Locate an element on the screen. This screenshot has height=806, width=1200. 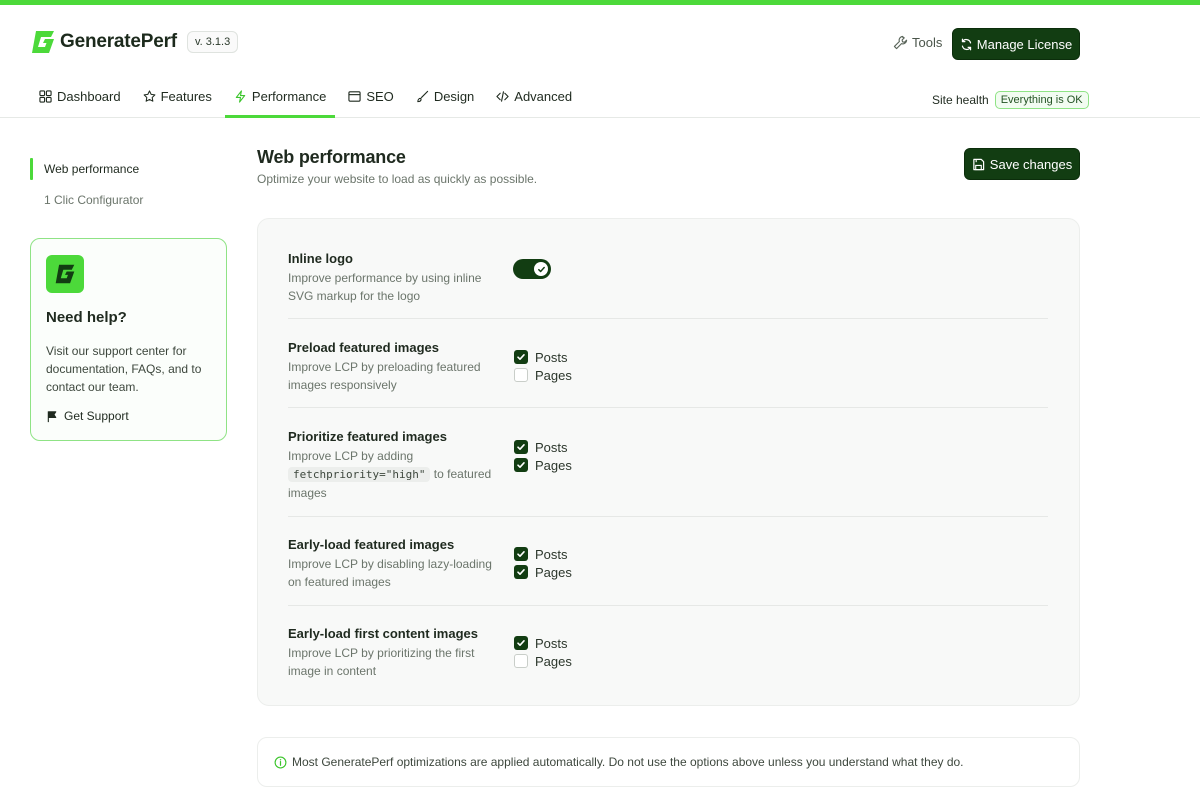
page-title: Web performance is located at coordinates (331, 157).